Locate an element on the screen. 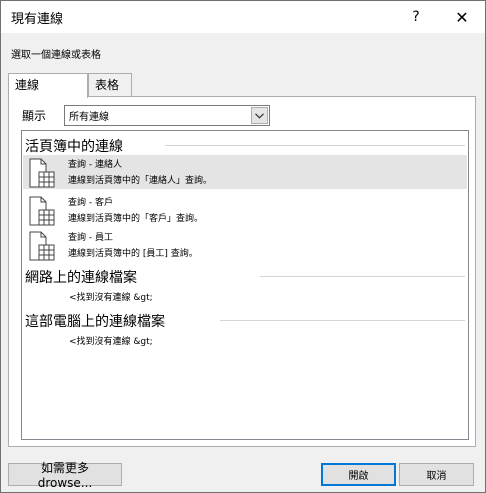 This screenshot has height=493, width=486. group-title: 這部電腦上的連線檔案 is located at coordinates (97, 321).